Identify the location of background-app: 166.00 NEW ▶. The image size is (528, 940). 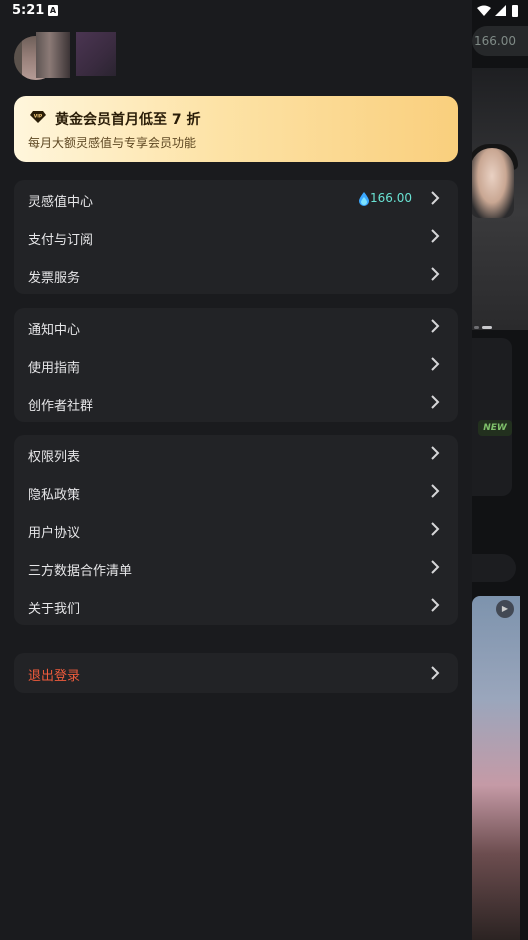
(500, 470).